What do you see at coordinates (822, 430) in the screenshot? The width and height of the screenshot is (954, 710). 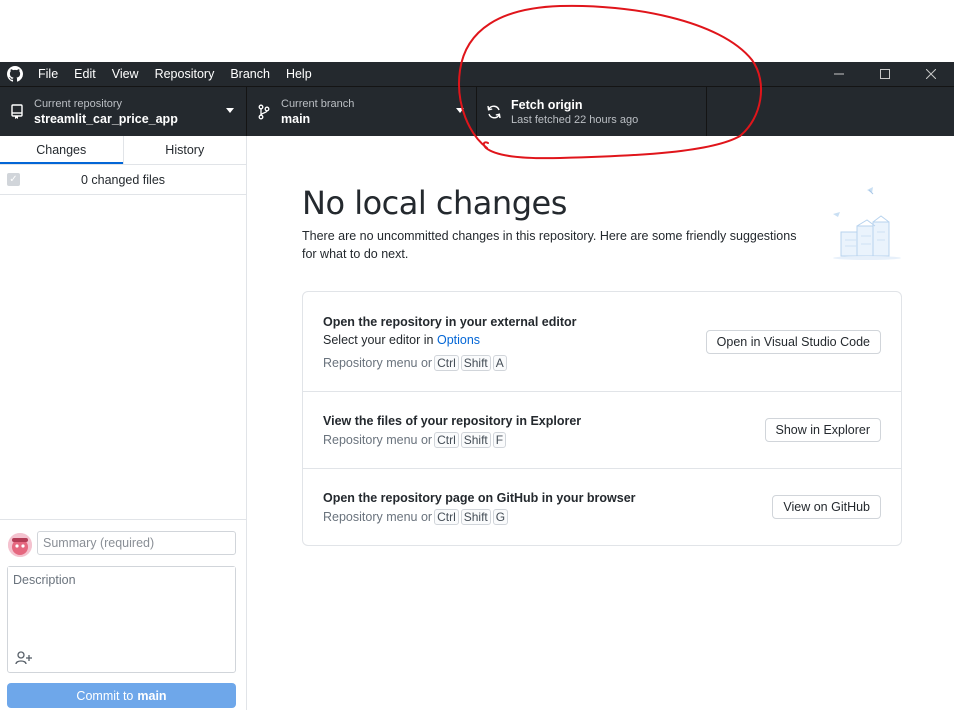 I see `show-in-explorer-button: Show in Explorer` at bounding box center [822, 430].